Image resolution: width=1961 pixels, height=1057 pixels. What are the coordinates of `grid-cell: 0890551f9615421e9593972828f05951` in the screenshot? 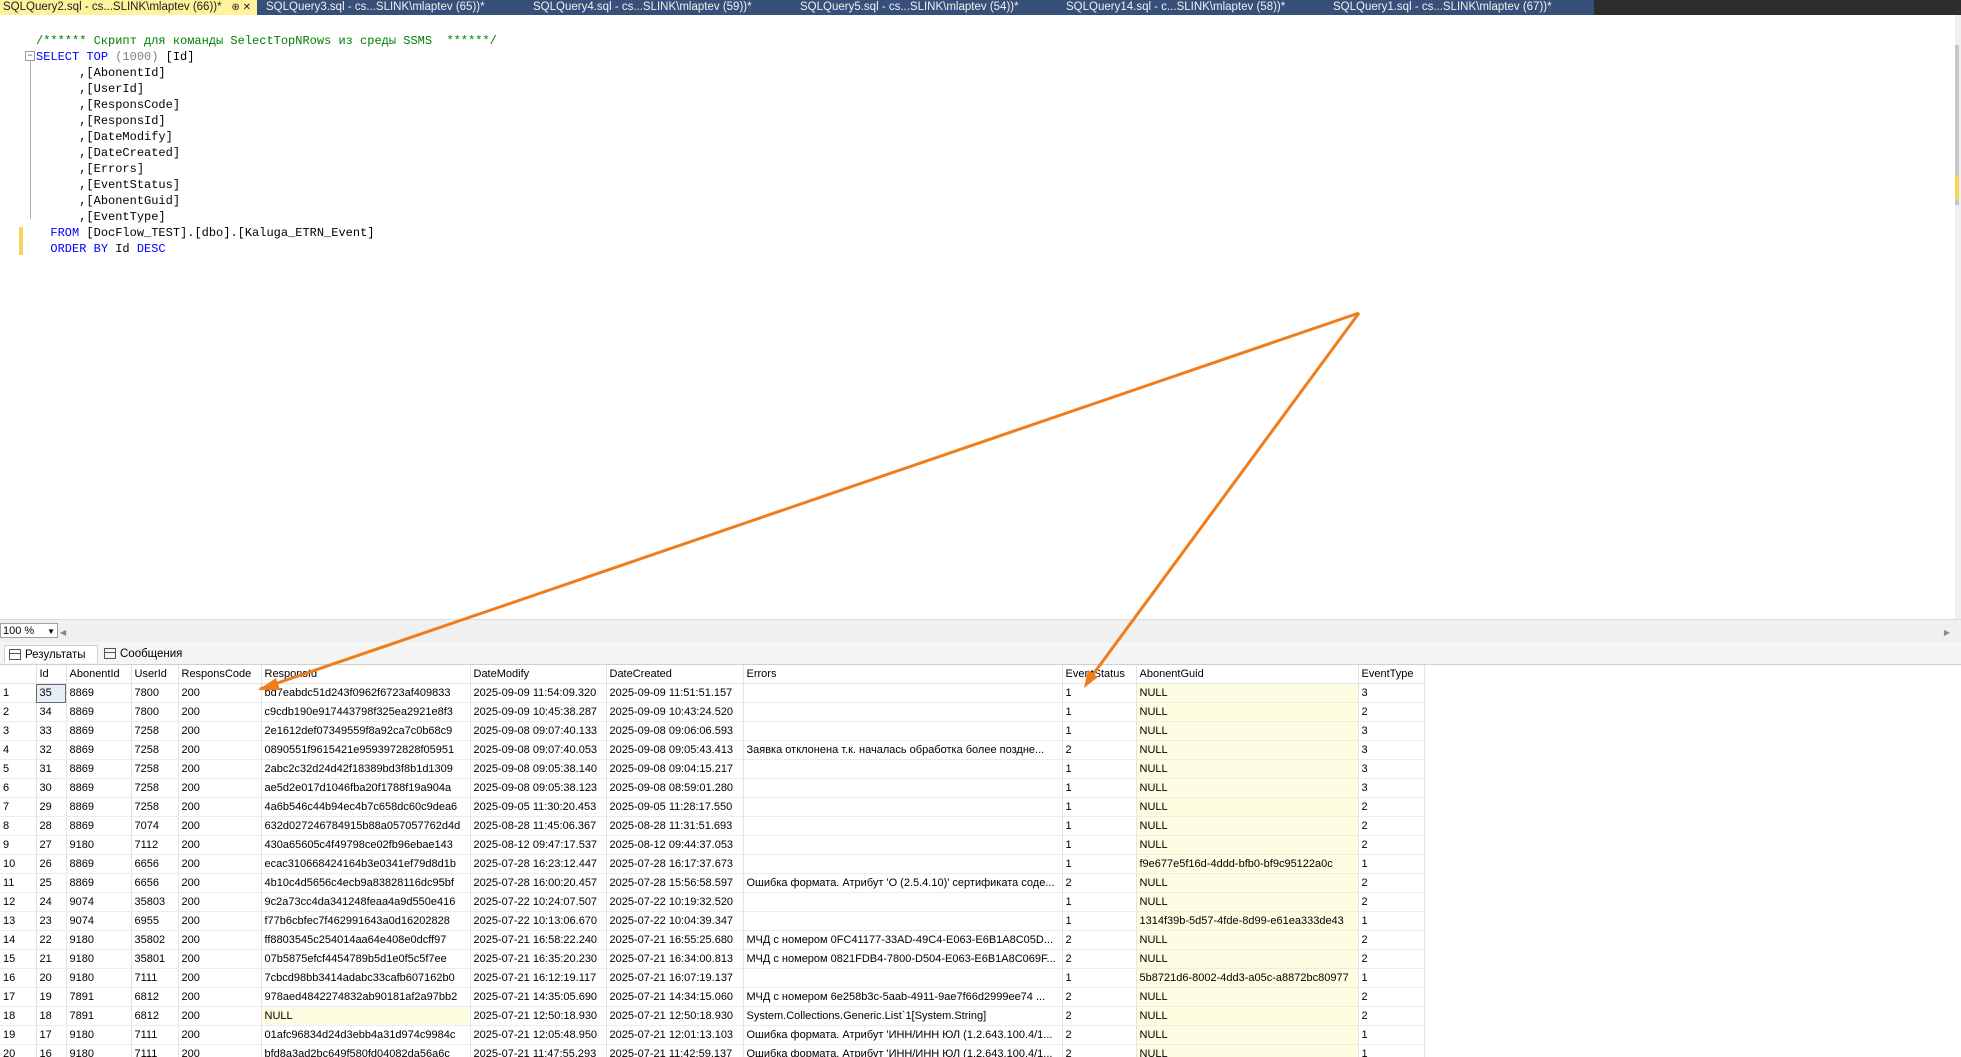 It's located at (366, 750).